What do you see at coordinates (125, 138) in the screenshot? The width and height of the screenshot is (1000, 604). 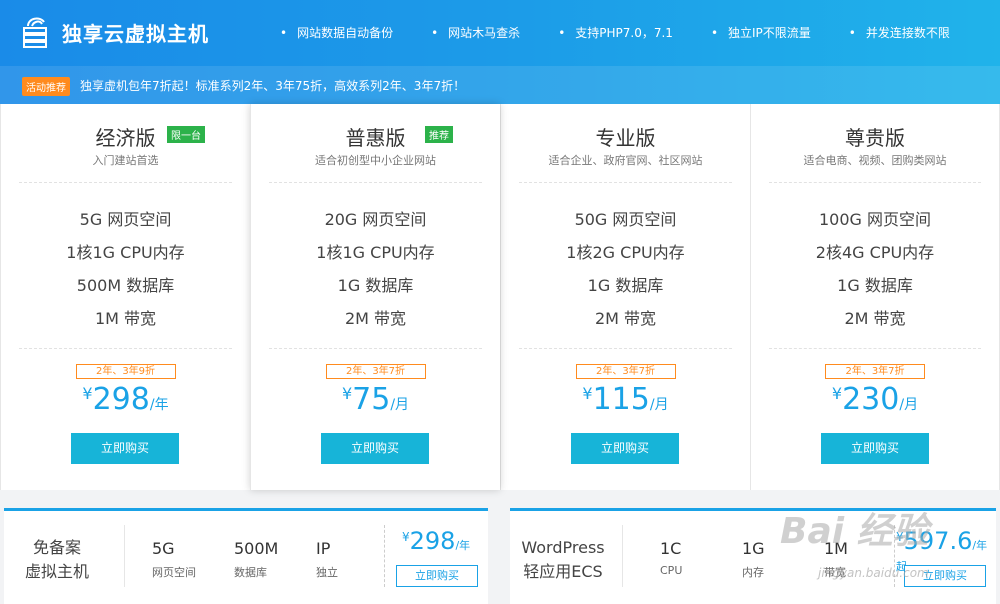 I see `plan-name: 经济版` at bounding box center [125, 138].